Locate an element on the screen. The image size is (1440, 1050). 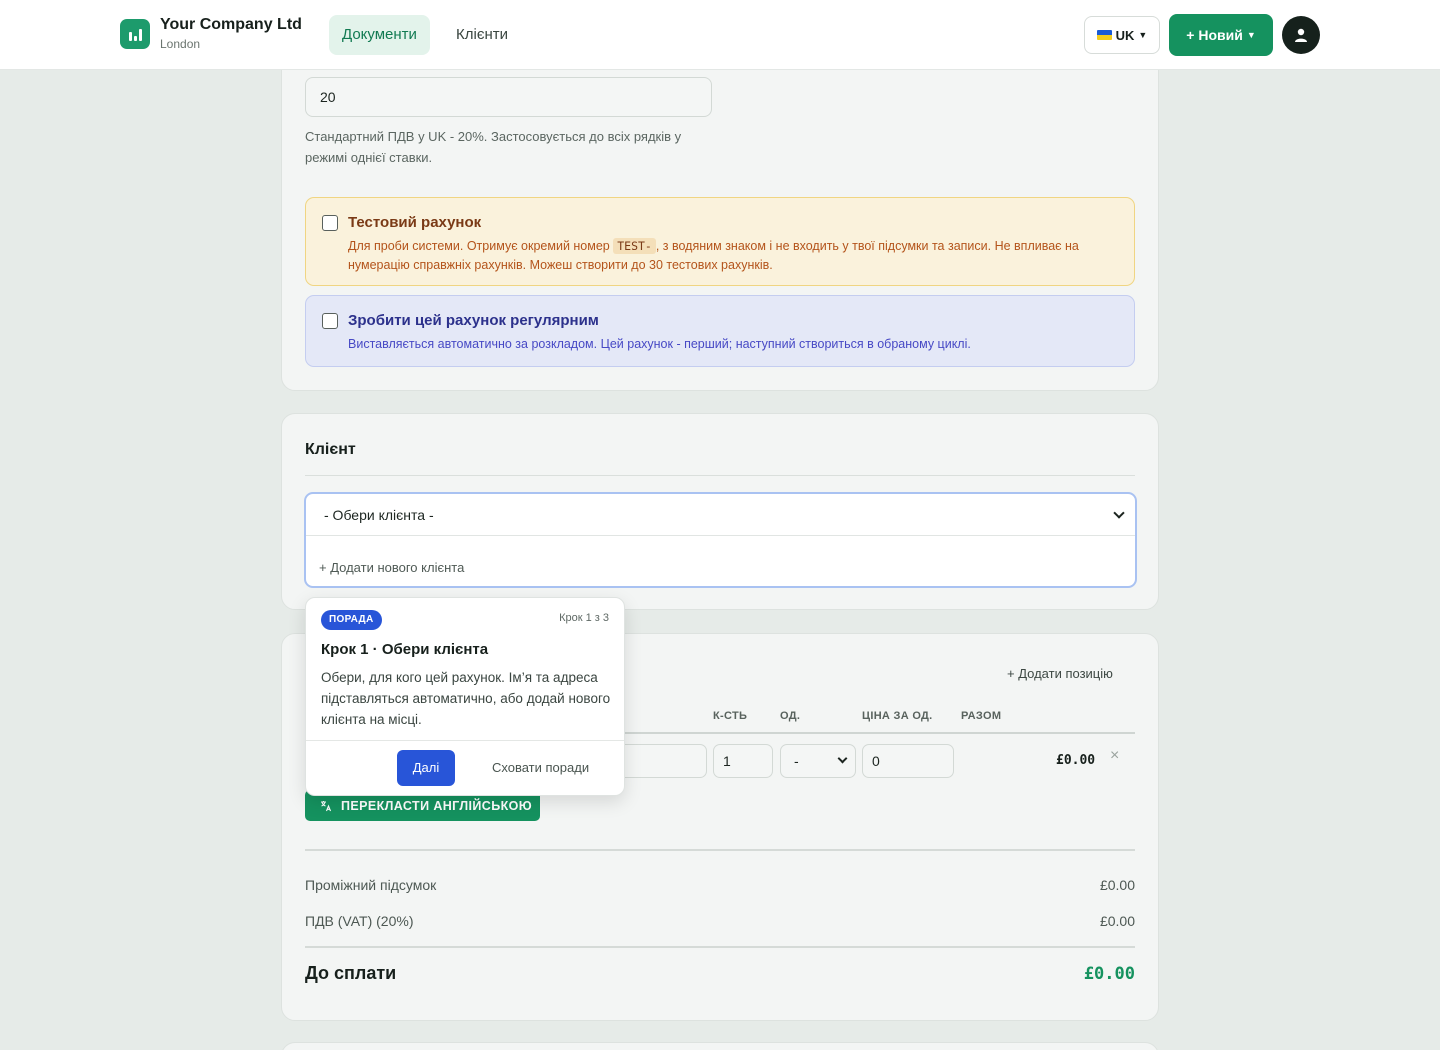
test-invoice-checkbox is located at coordinates (330, 223).